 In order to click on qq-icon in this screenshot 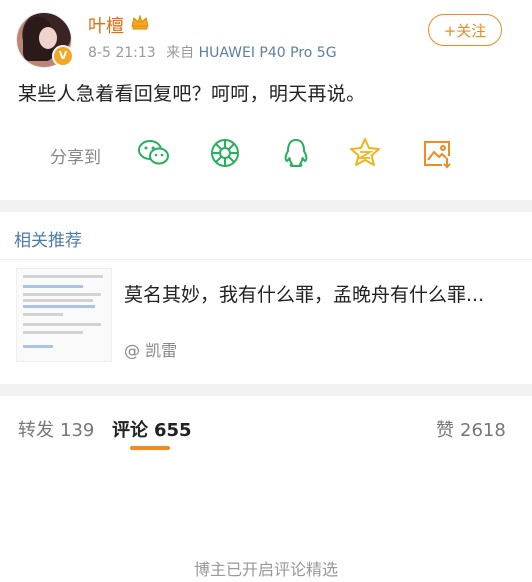, I will do `click(296, 153)`.